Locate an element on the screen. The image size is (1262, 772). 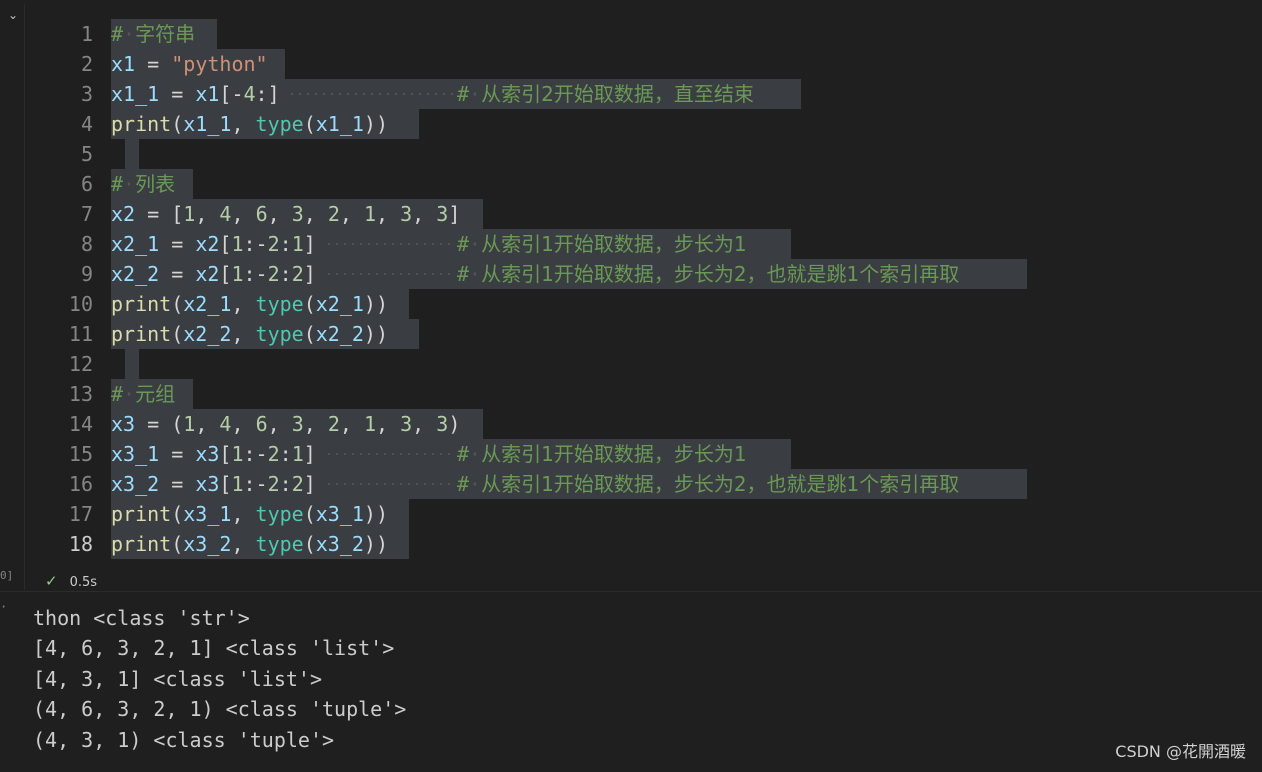
code-line: 12 is located at coordinates (643, 364).